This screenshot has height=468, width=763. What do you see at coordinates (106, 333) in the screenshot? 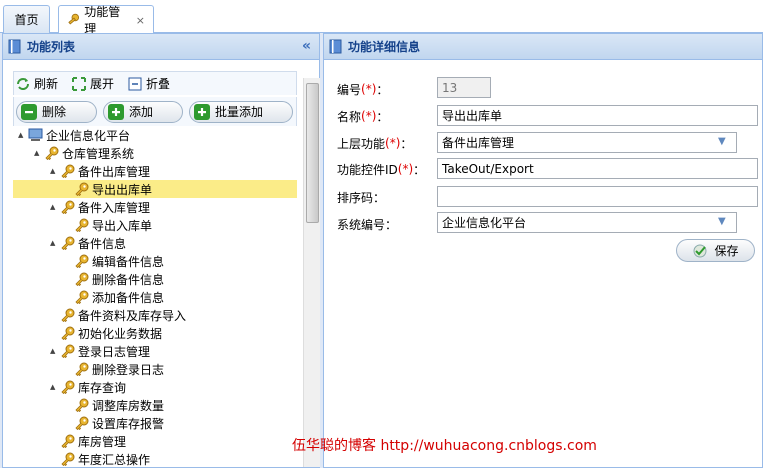
I see `tree-node: 初始化业务数据` at bounding box center [106, 333].